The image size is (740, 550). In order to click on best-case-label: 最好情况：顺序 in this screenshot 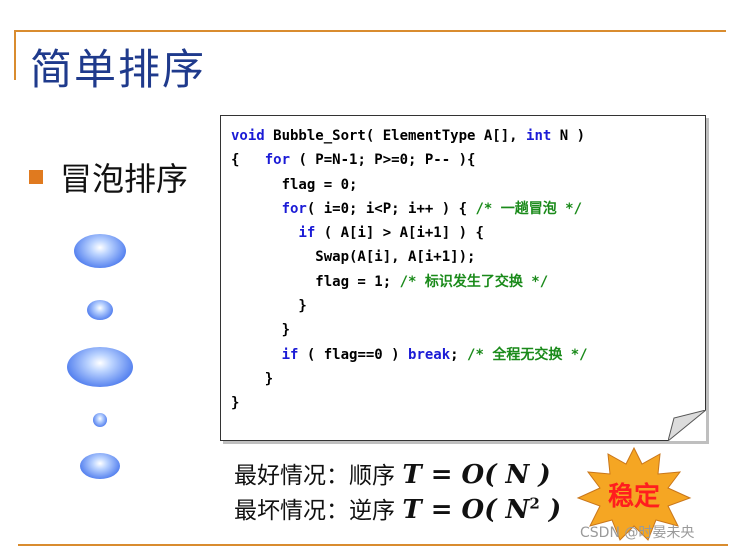, I will do `click(314, 476)`.